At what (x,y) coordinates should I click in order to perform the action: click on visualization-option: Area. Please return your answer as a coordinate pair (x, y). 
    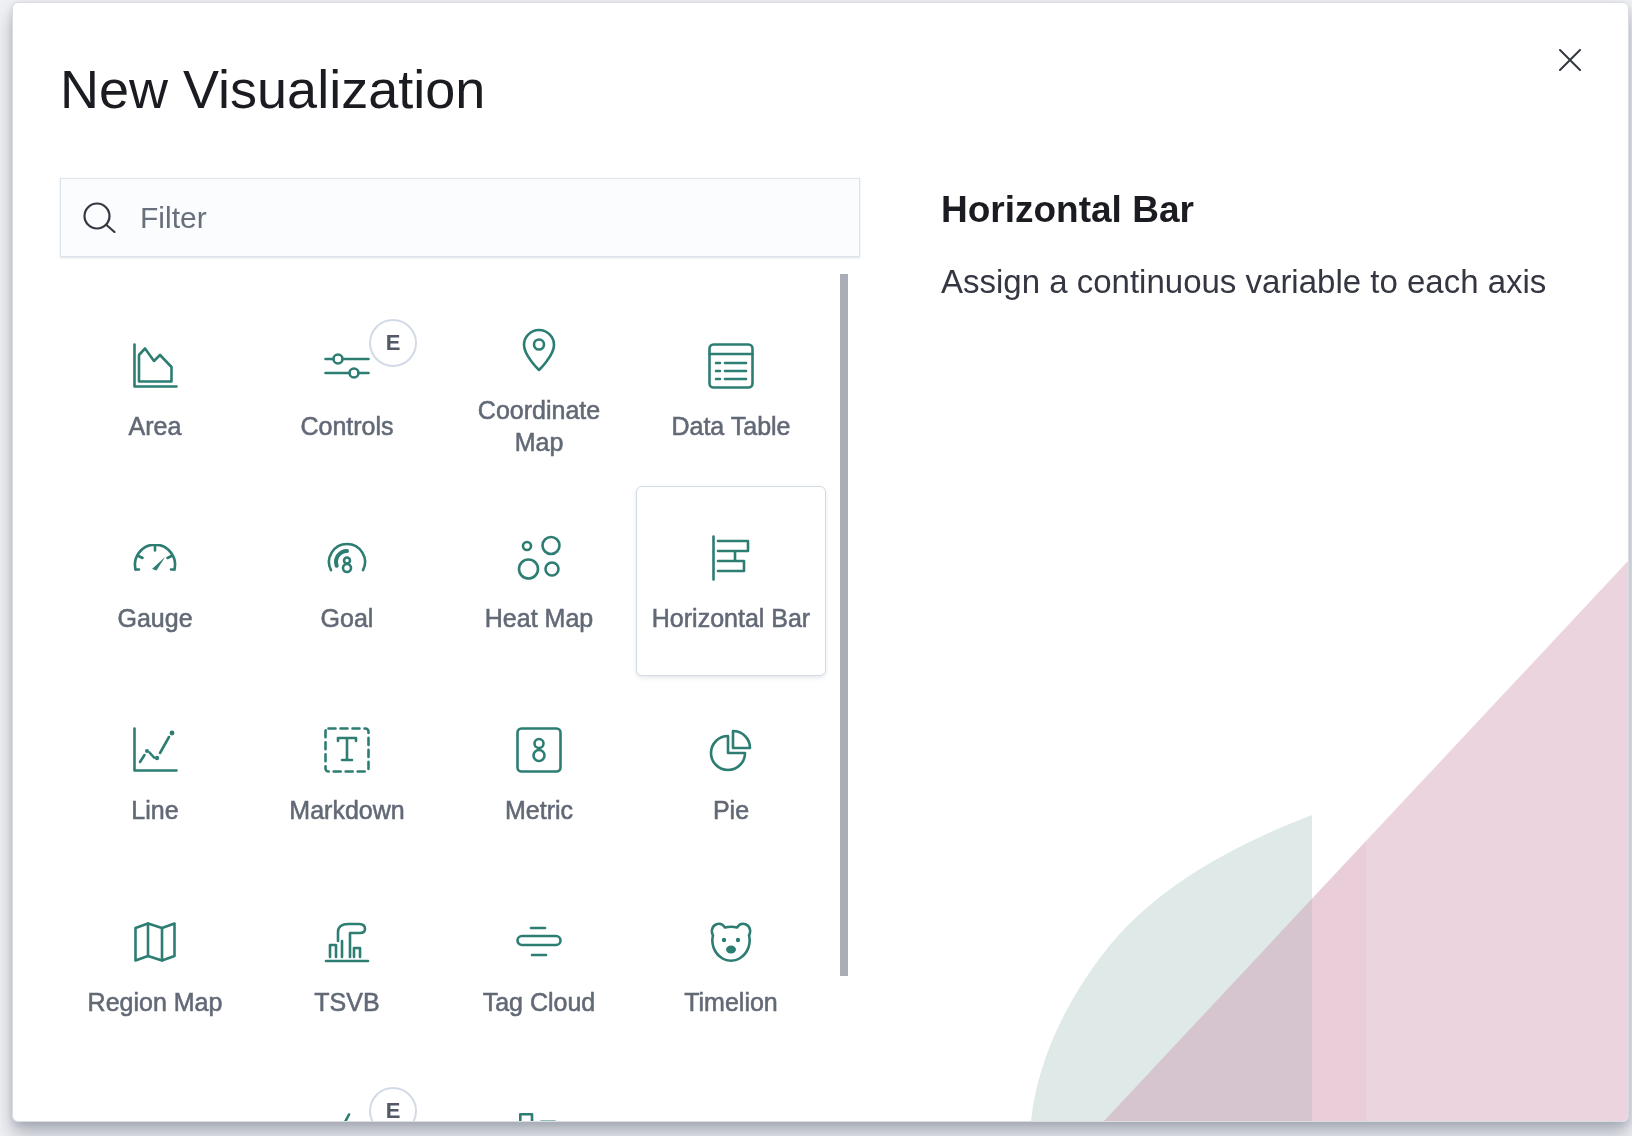
    Looking at the image, I should click on (155, 389).